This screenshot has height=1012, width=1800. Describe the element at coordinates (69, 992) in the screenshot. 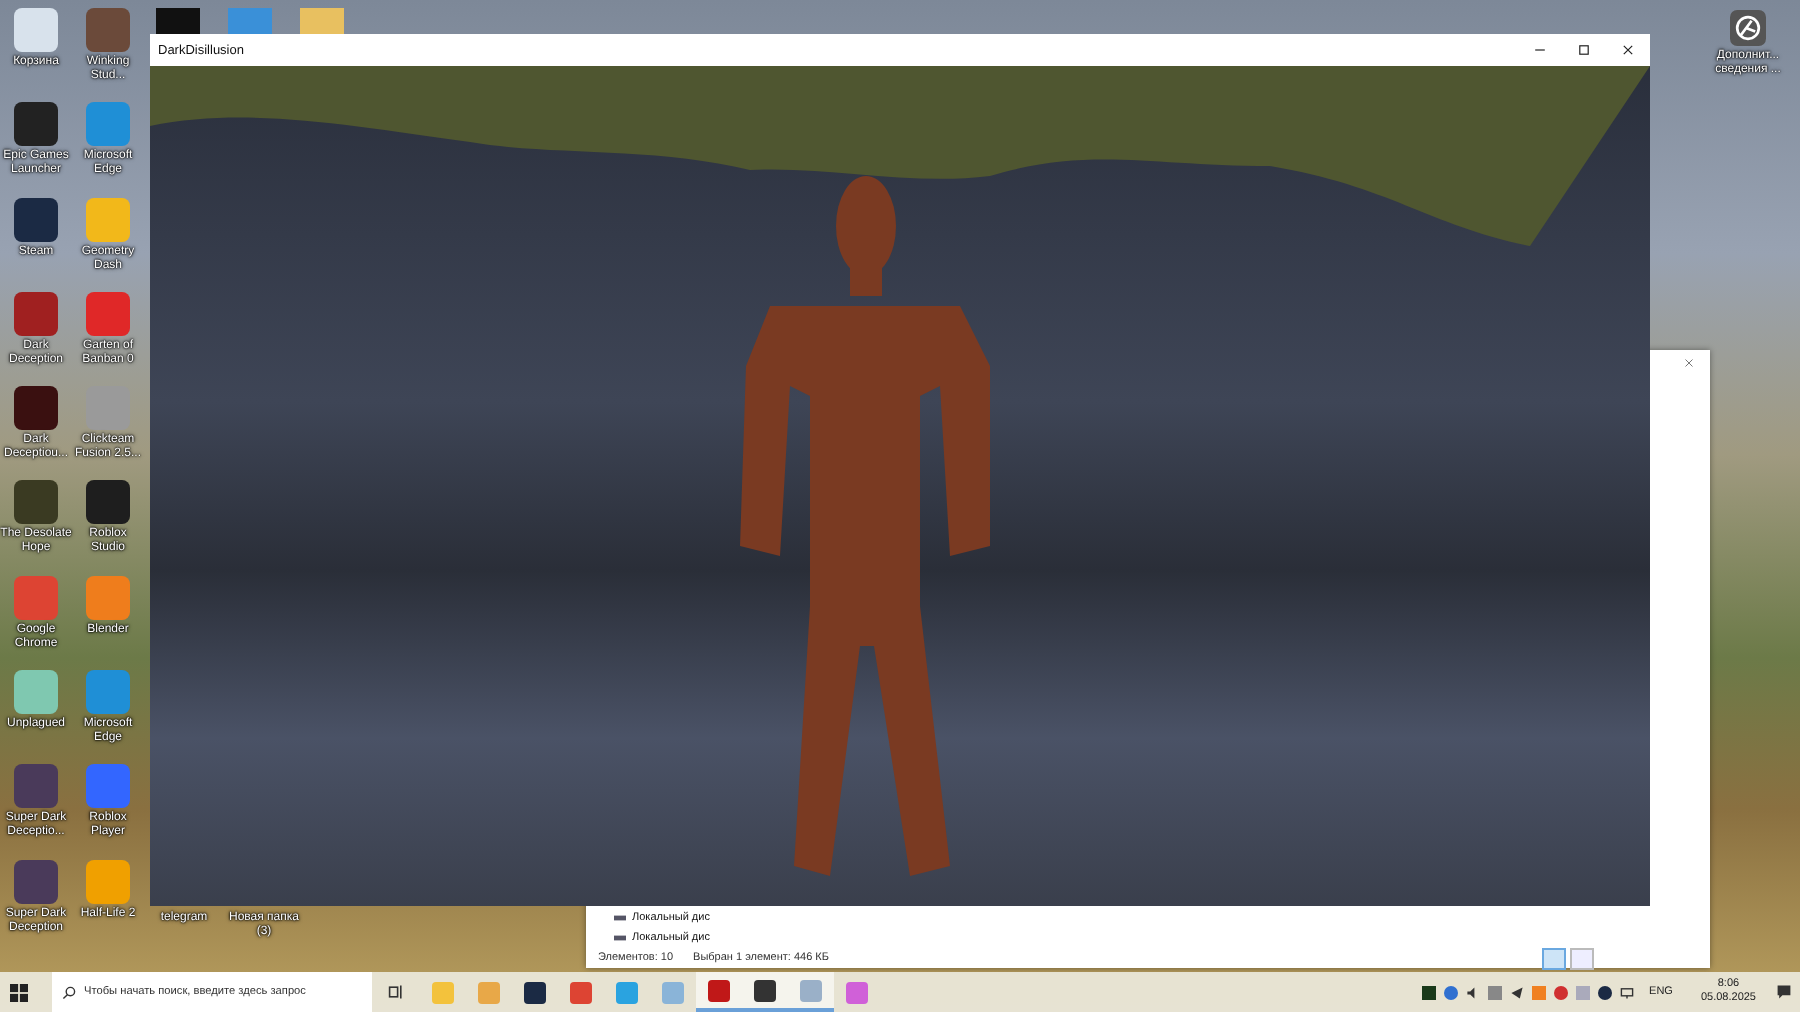

I see `search-icon` at that location.